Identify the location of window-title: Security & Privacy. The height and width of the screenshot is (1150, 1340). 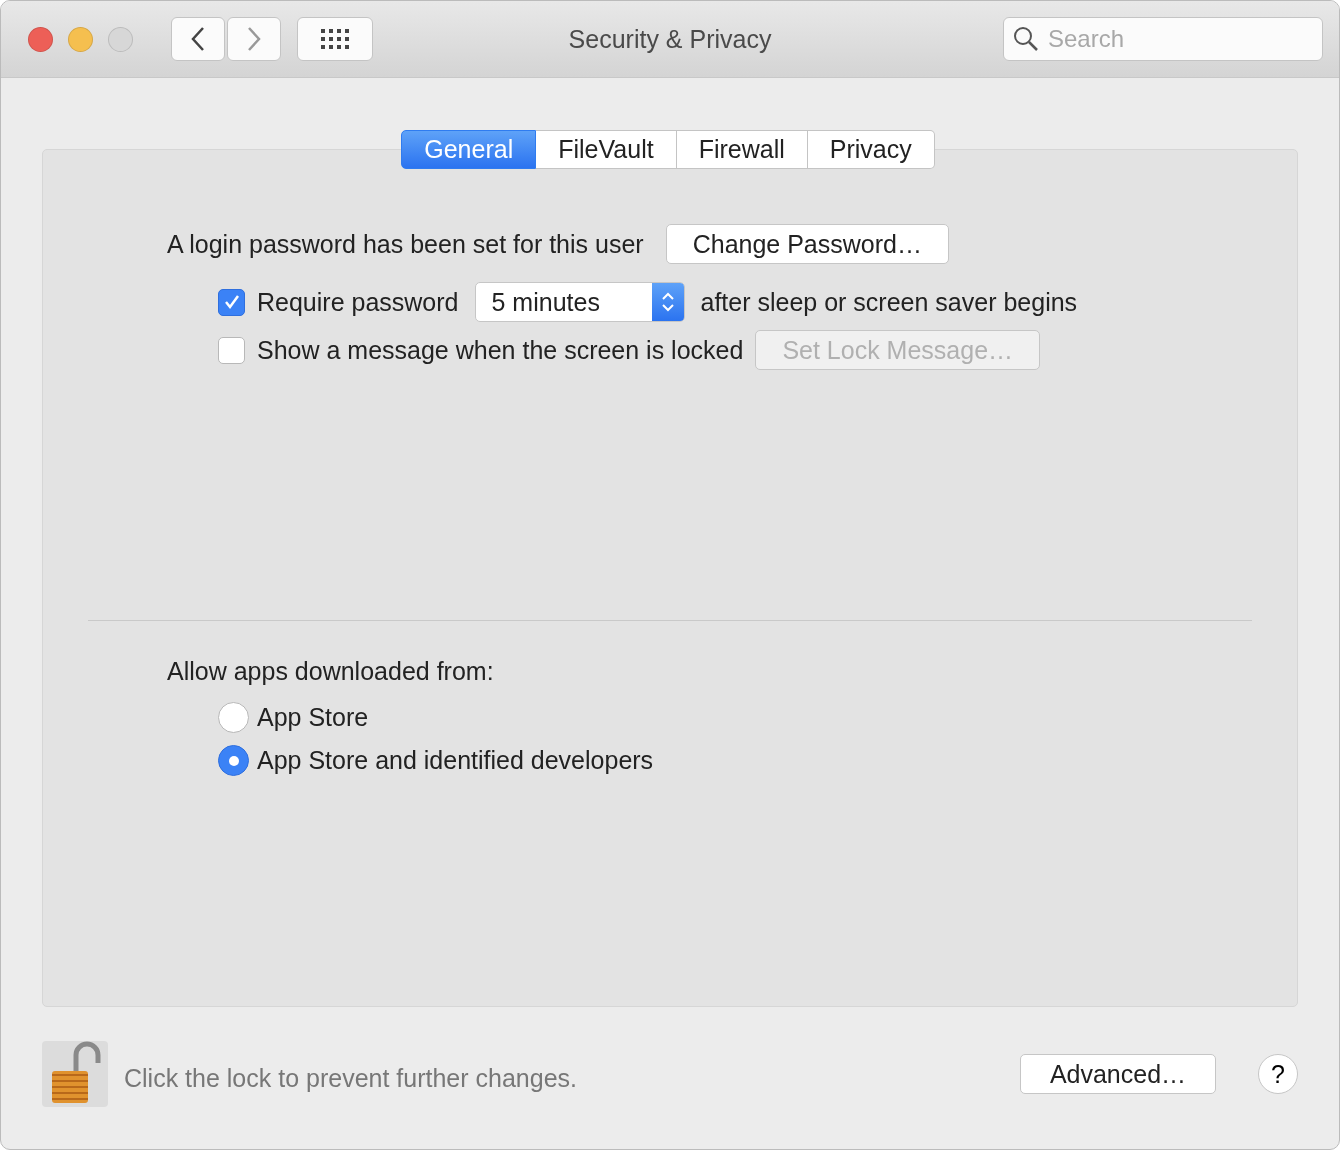
(670, 38).